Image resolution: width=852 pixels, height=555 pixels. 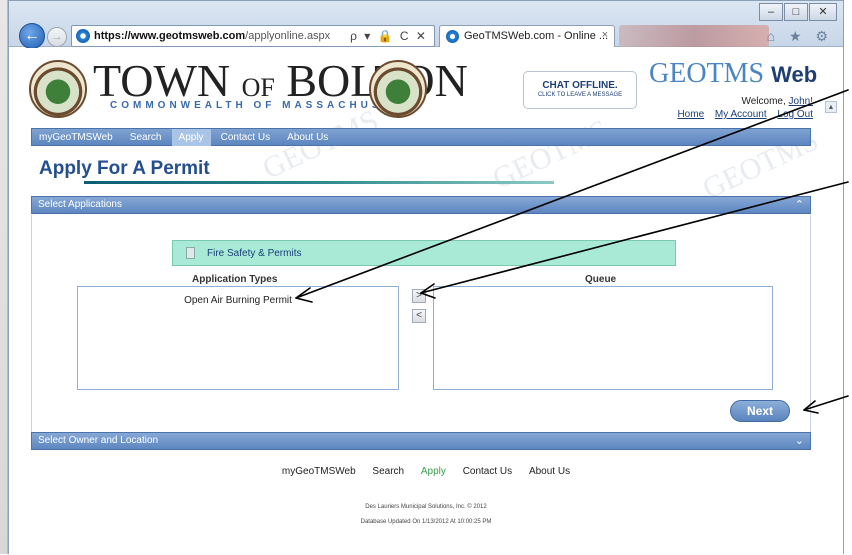 What do you see at coordinates (550, 154) in the screenshot?
I see `watermark: GEOTMS` at bounding box center [550, 154].